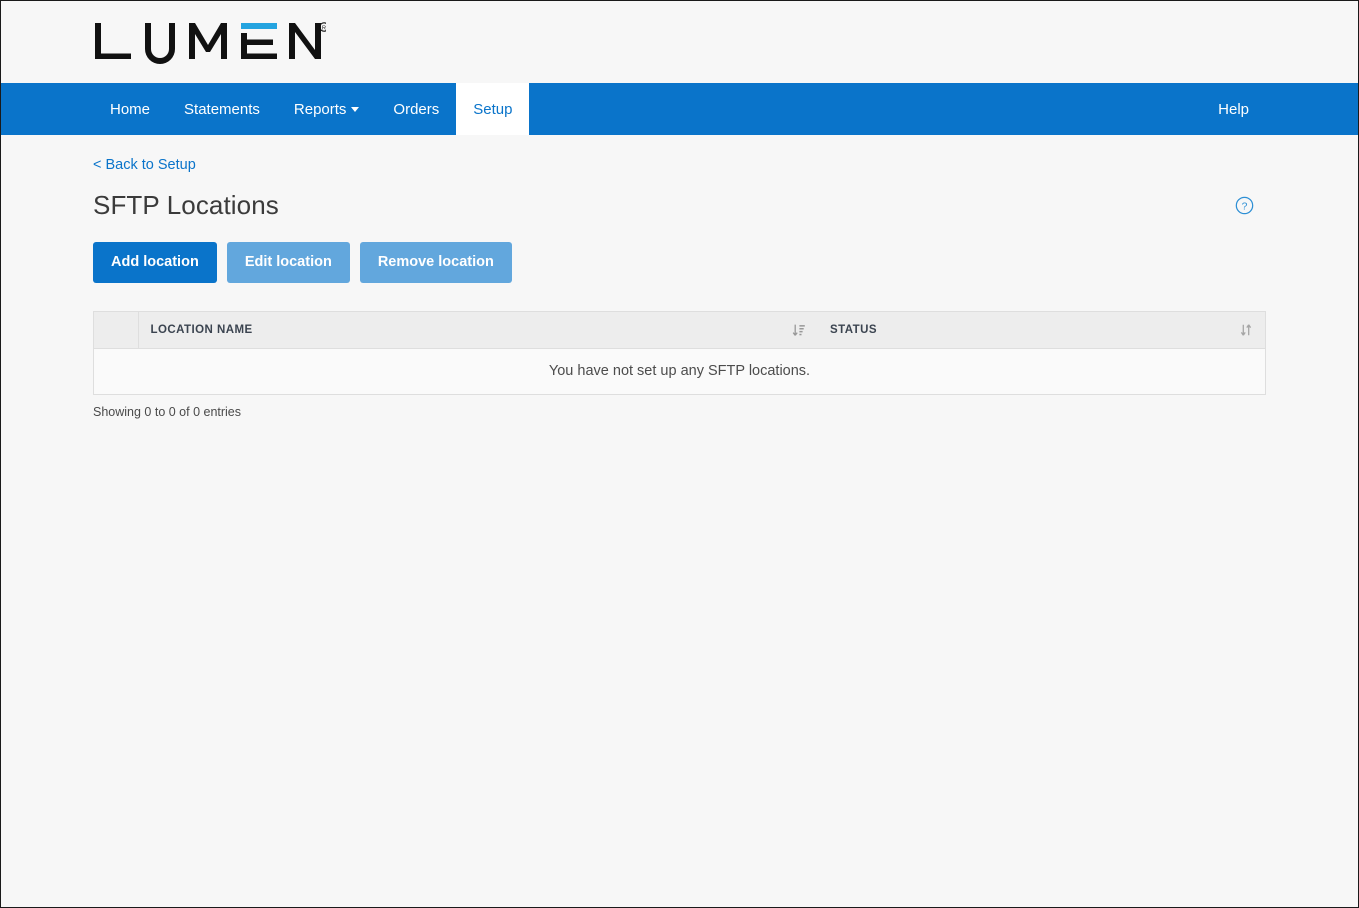 The height and width of the screenshot is (908, 1359). Describe the element at coordinates (679, 205) in the screenshot. I see `page-title-row: SFTP Locations ?` at that location.